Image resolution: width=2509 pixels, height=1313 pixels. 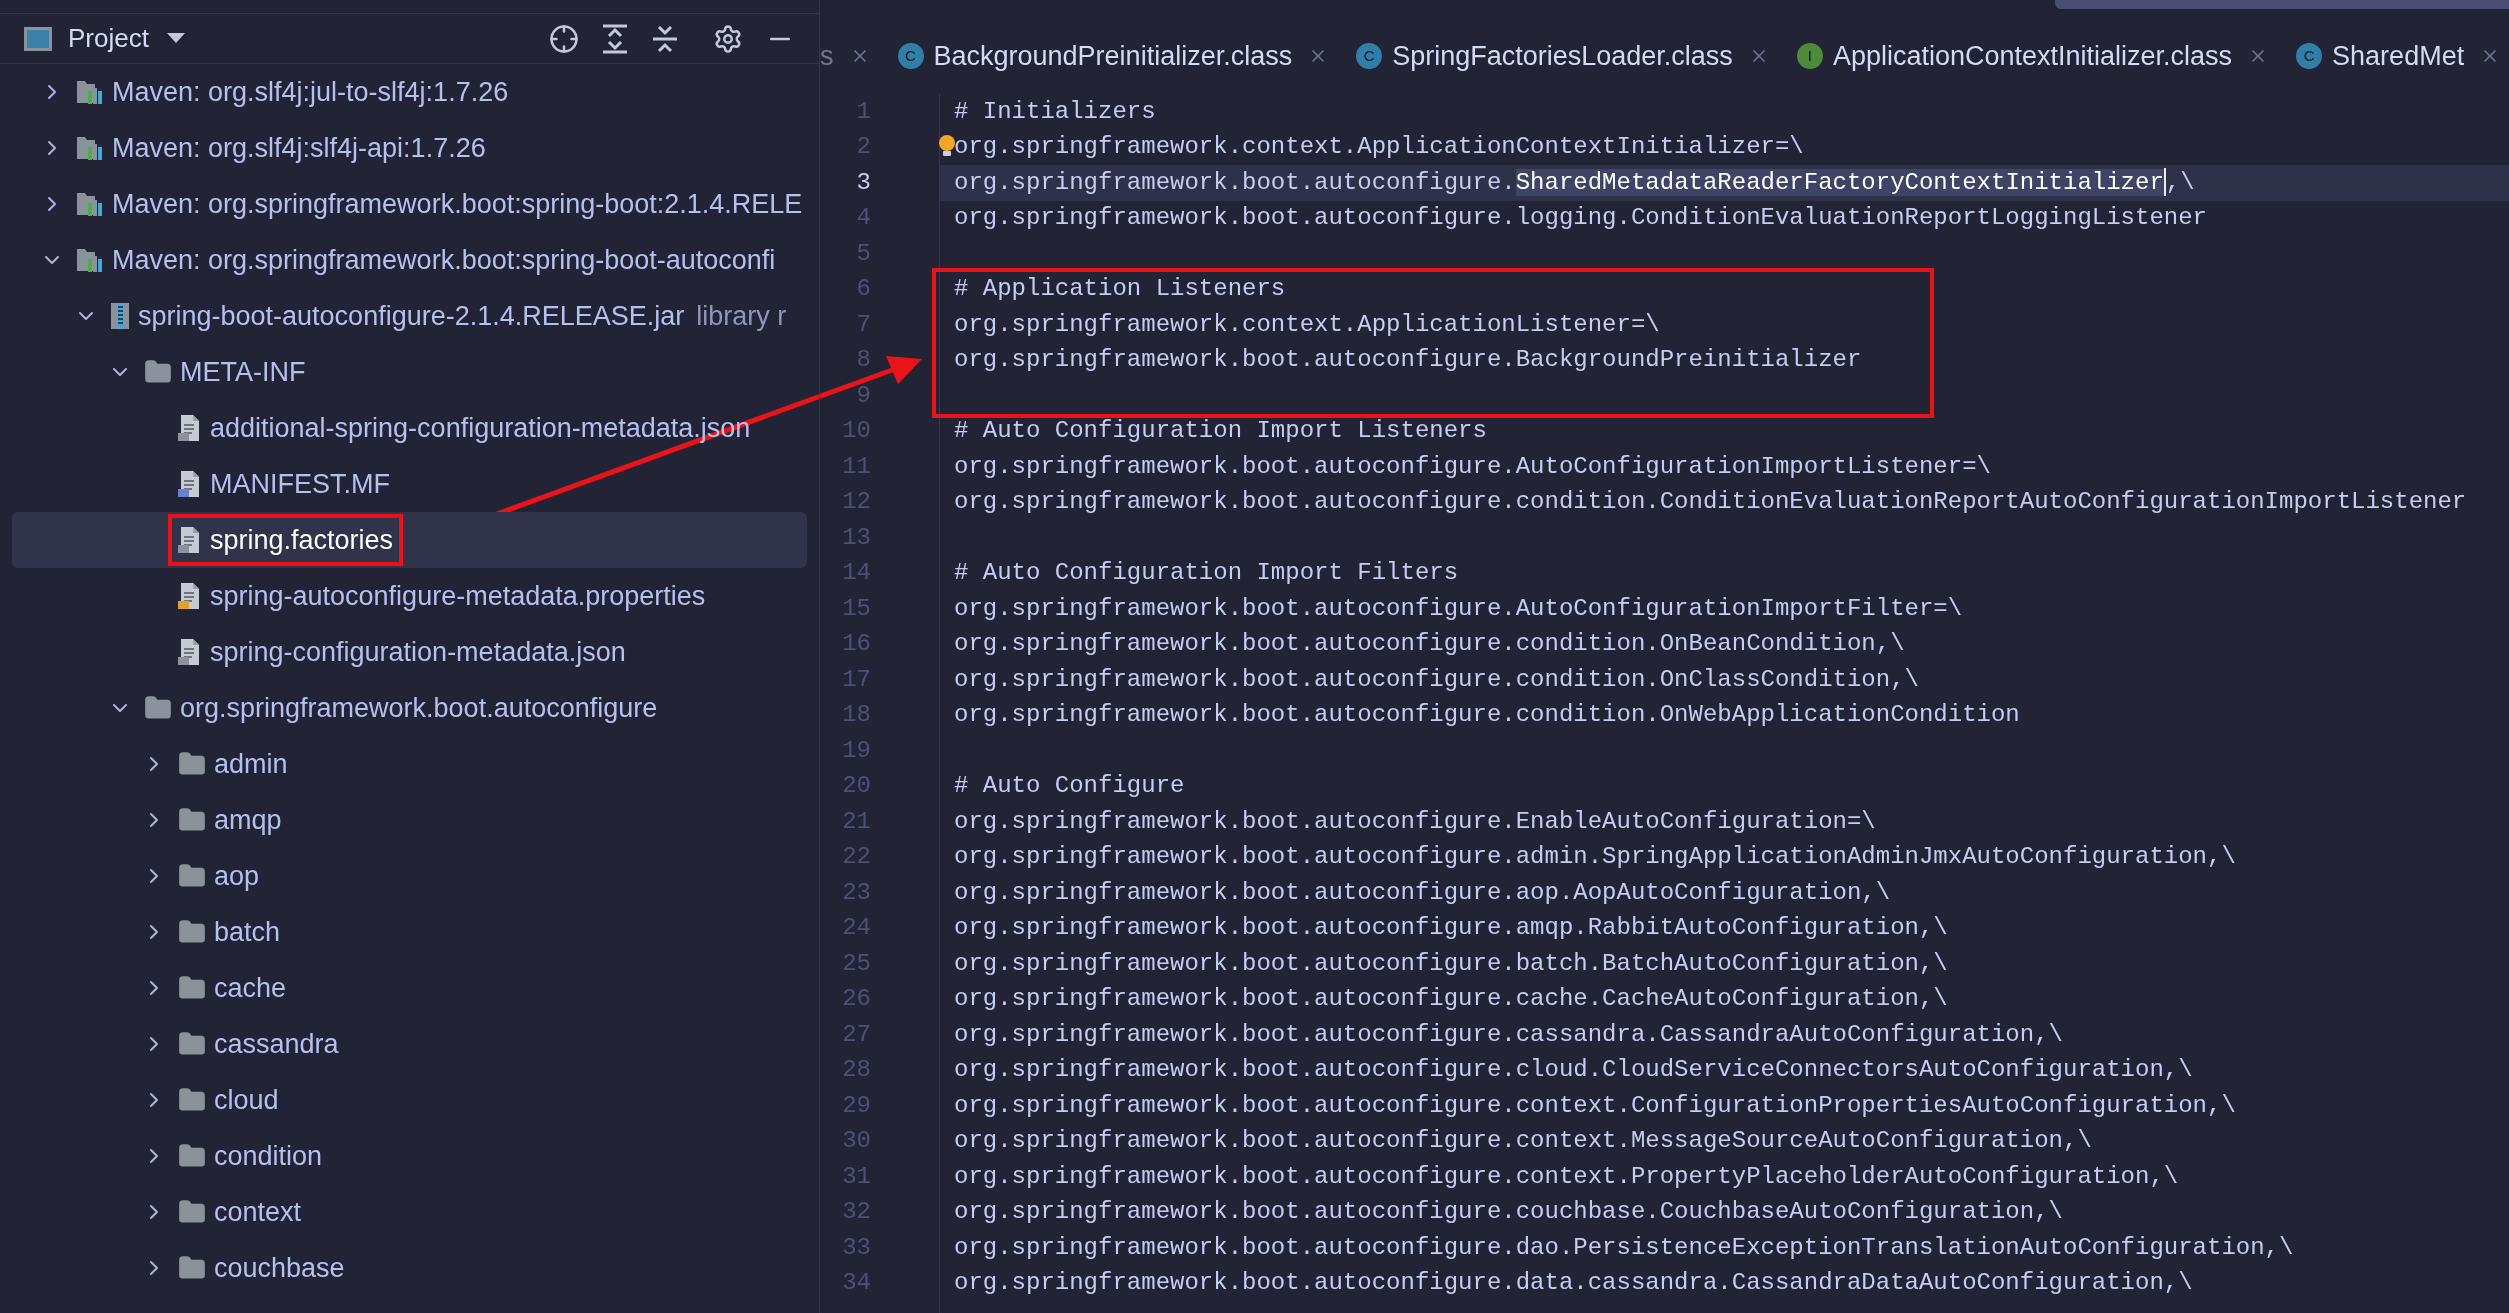 I want to click on code-line: org.springframework.boot.autoconfigure.BackgroundPreinitializer, so click(x=1408, y=360).